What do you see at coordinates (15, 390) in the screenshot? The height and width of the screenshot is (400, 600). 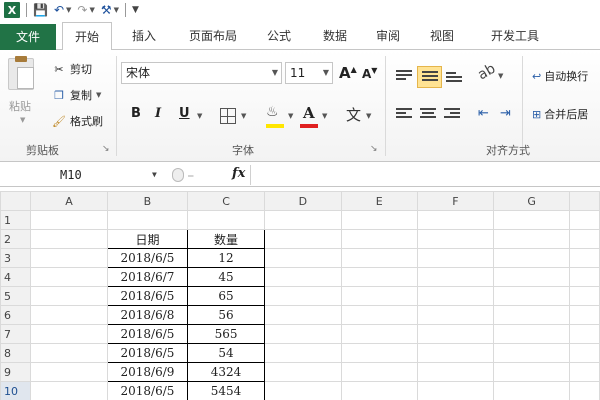 I see `row-header-selected: 10` at bounding box center [15, 390].